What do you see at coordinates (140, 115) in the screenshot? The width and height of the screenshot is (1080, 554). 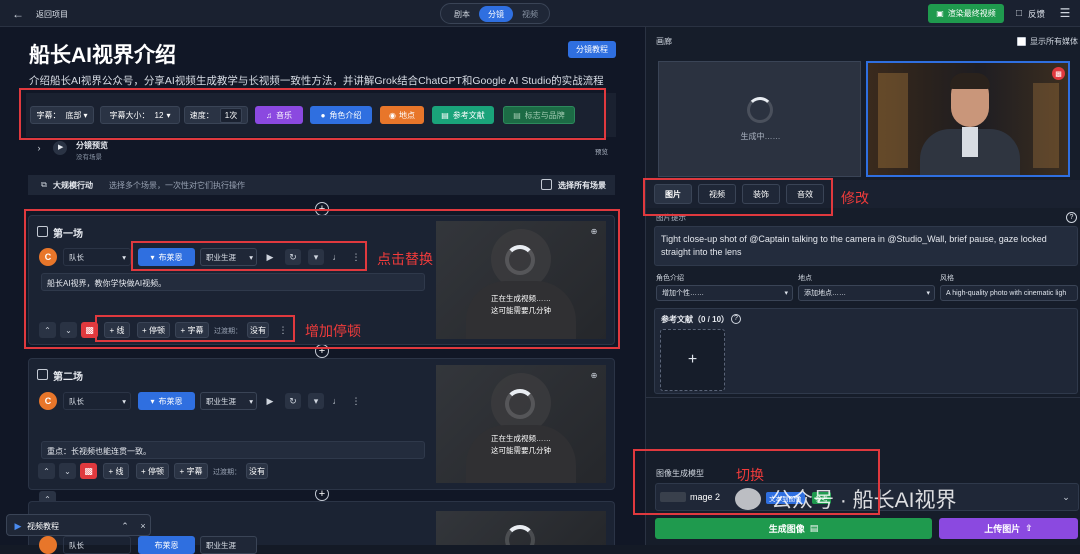 I see `font-size-select: 字幕大小： 12 ▾` at bounding box center [140, 115].